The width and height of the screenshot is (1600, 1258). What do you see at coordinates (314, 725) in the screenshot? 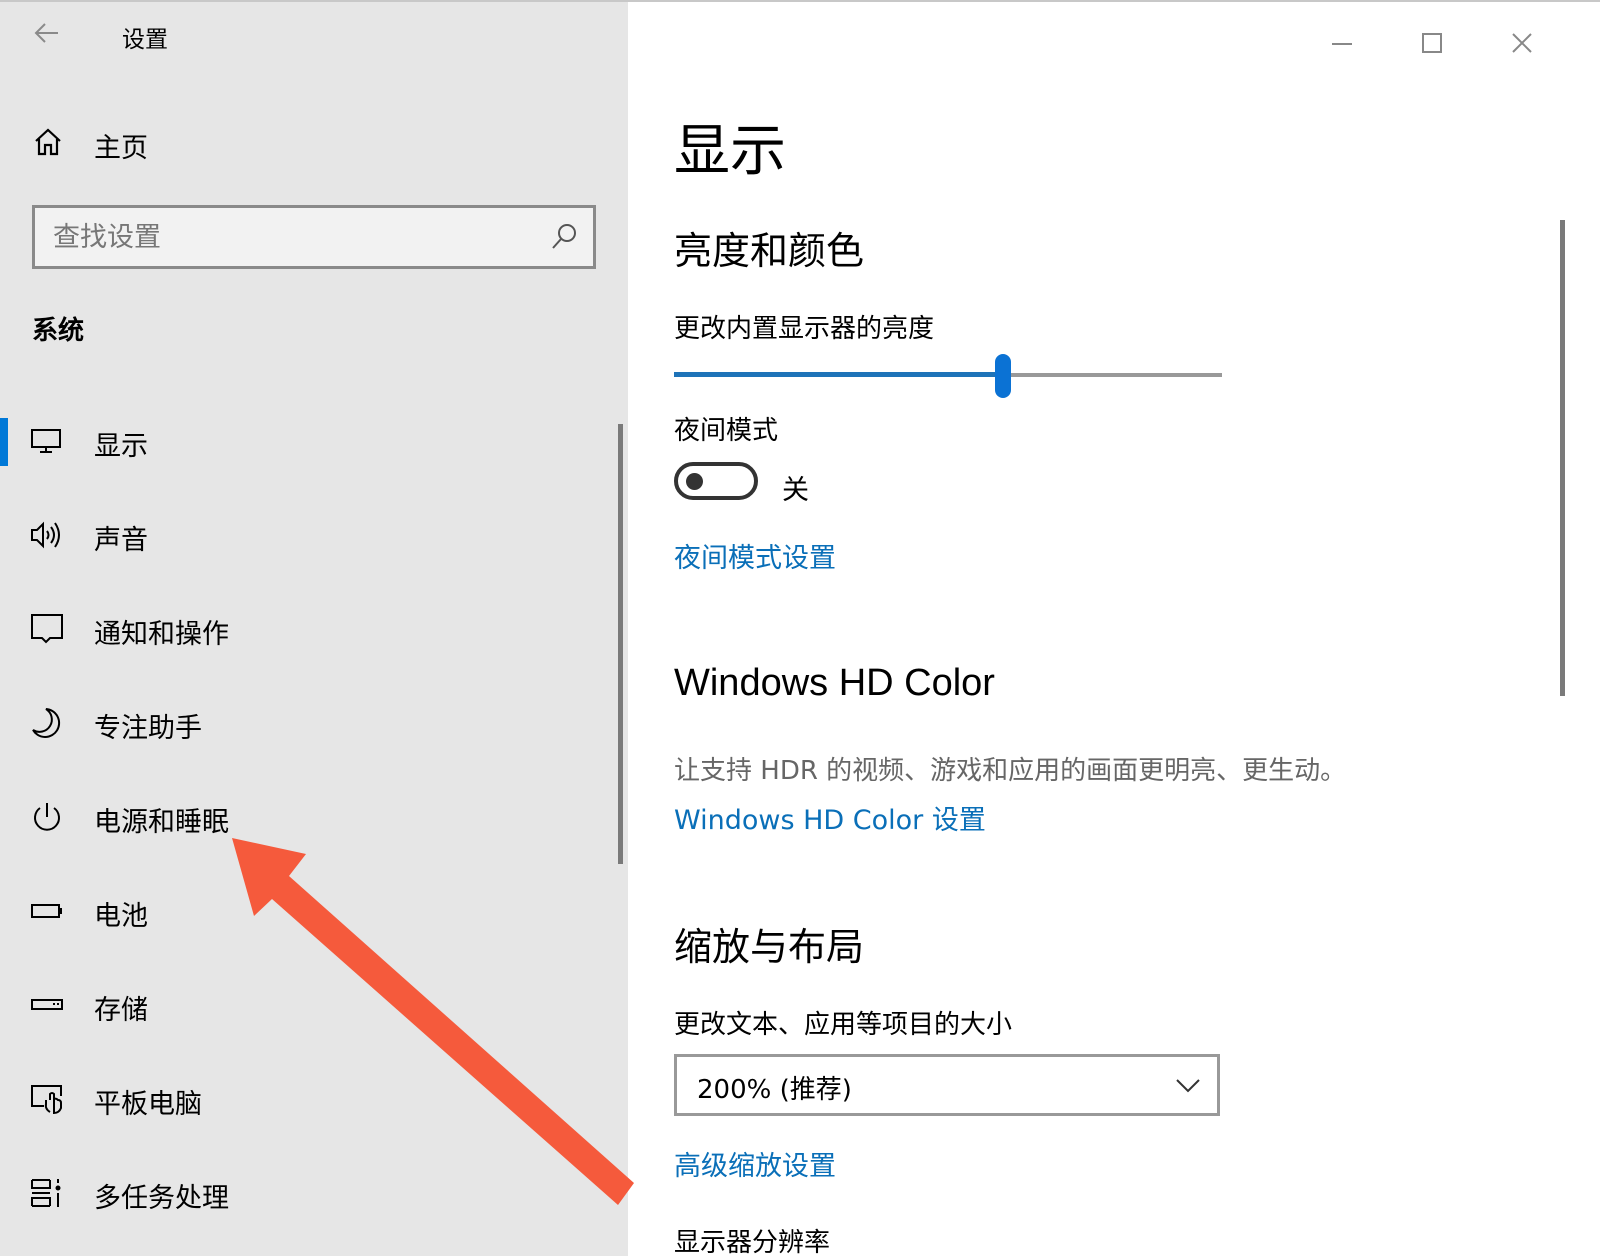
I see `sidebar-item-focus-assist: 专注助手` at bounding box center [314, 725].